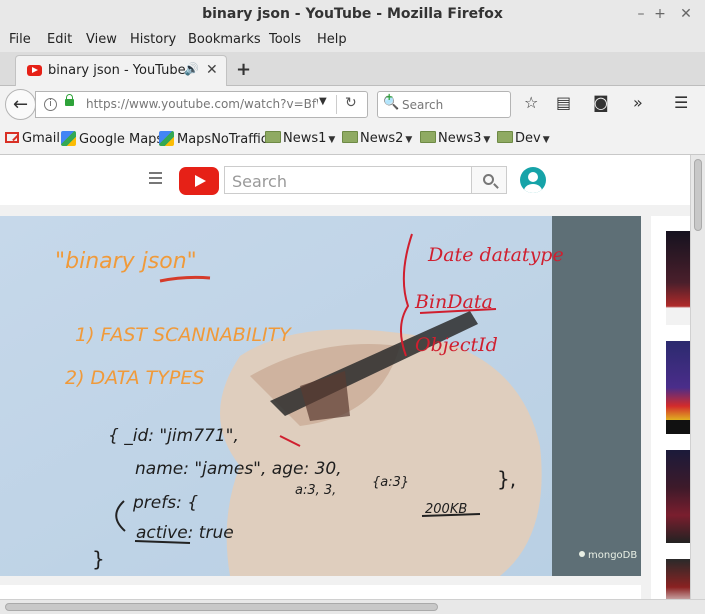 The height and width of the screenshot is (614, 705). What do you see at coordinates (531, 102) in the screenshot?
I see `bookmark-star-icon: ☆` at bounding box center [531, 102].